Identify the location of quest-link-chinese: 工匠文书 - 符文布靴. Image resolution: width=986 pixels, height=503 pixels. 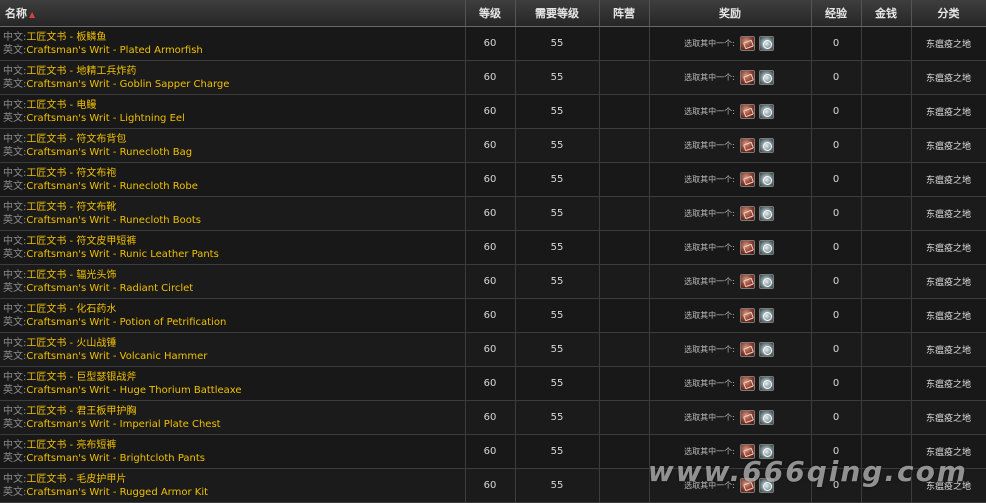
(71, 207).